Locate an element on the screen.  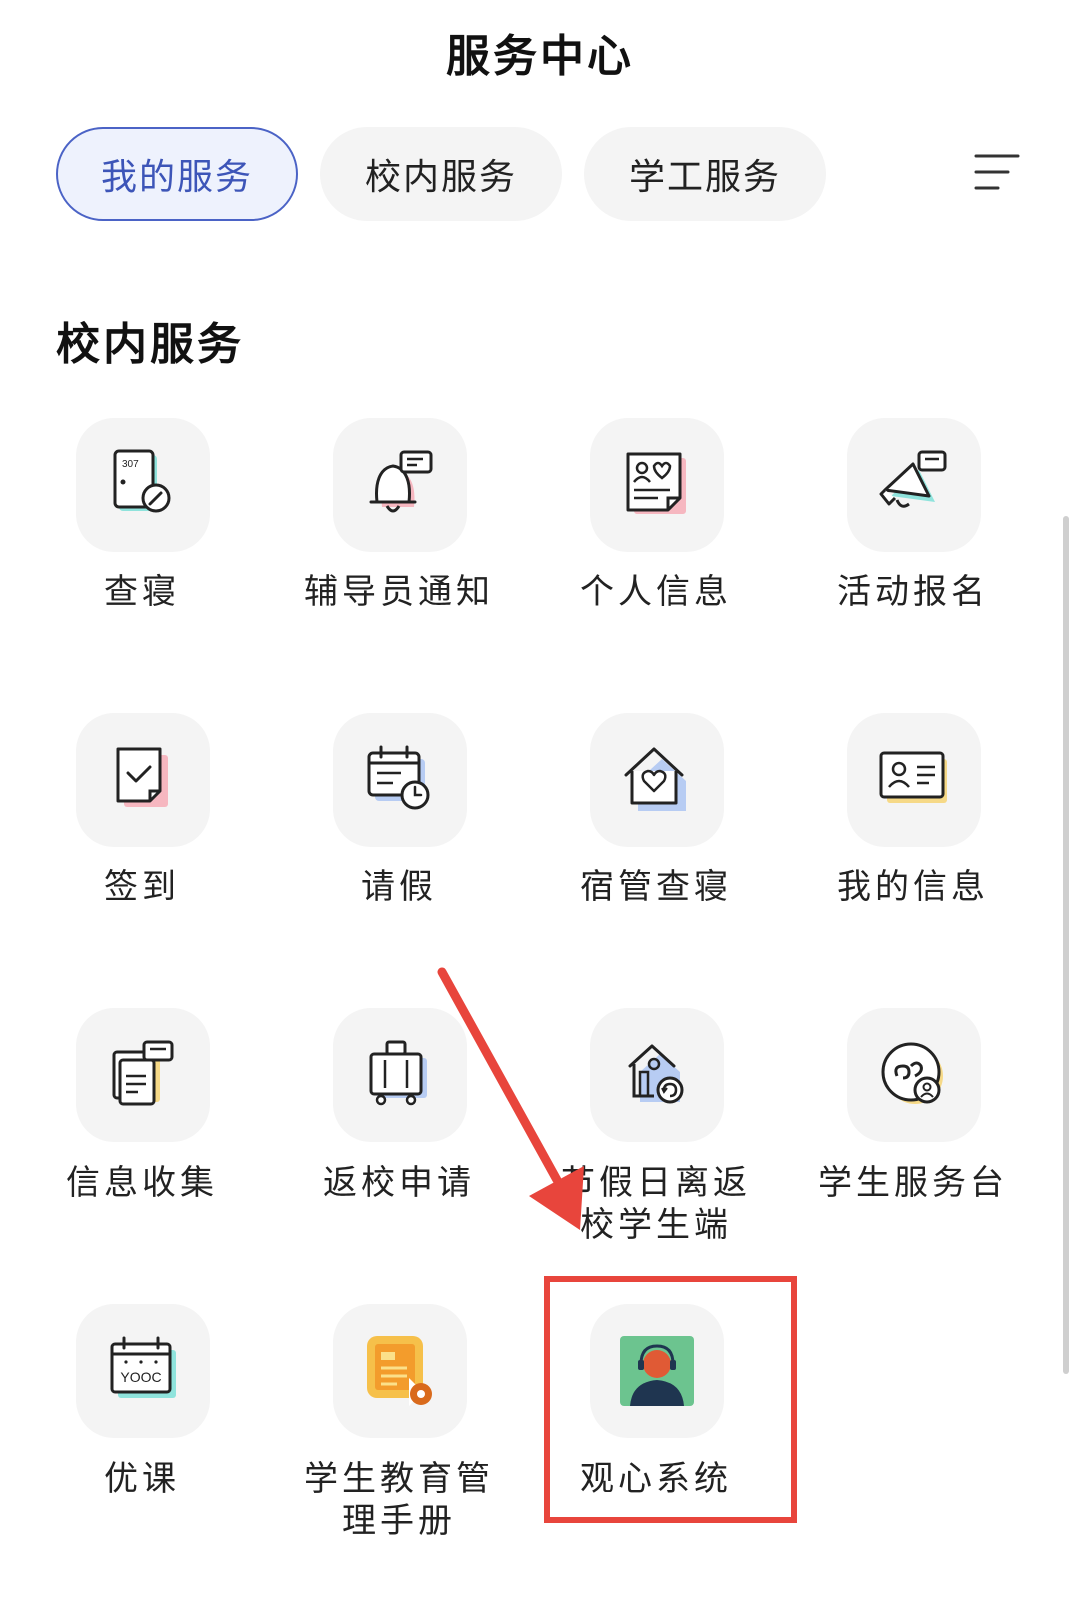
personal-info-tile is located at coordinates (657, 485).